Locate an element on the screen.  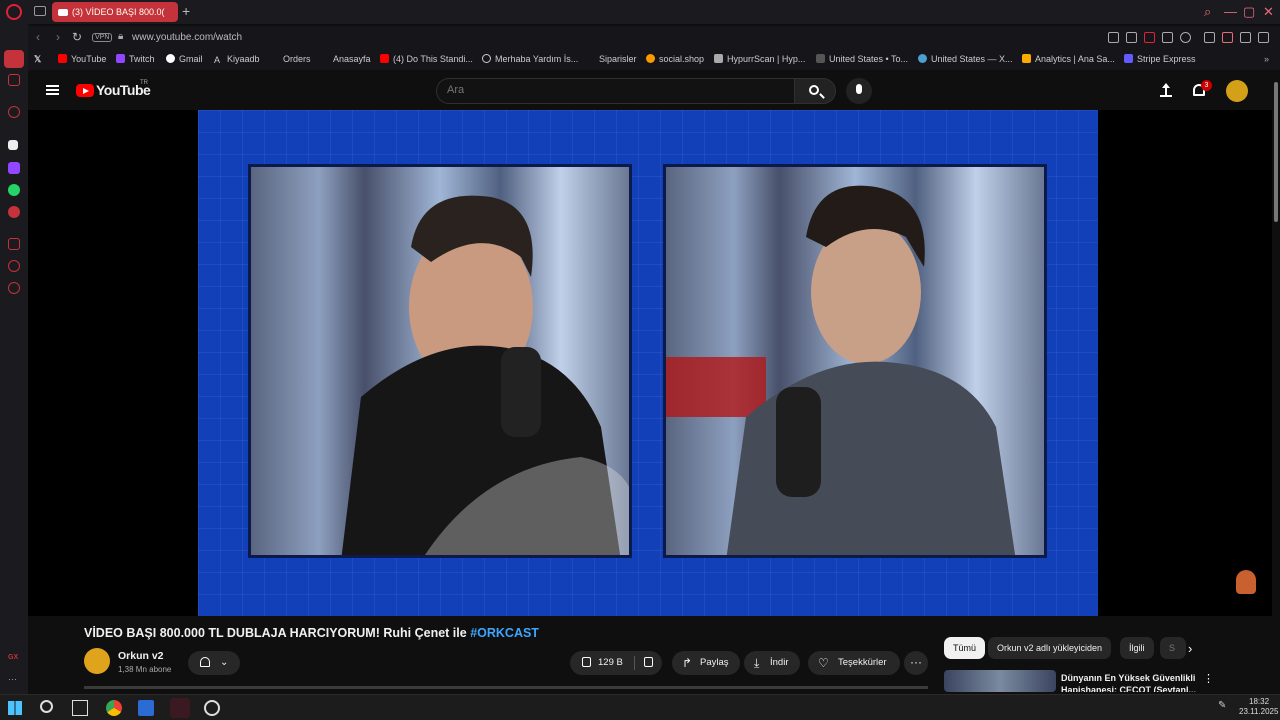
like-icon is located at coordinates (586, 662).